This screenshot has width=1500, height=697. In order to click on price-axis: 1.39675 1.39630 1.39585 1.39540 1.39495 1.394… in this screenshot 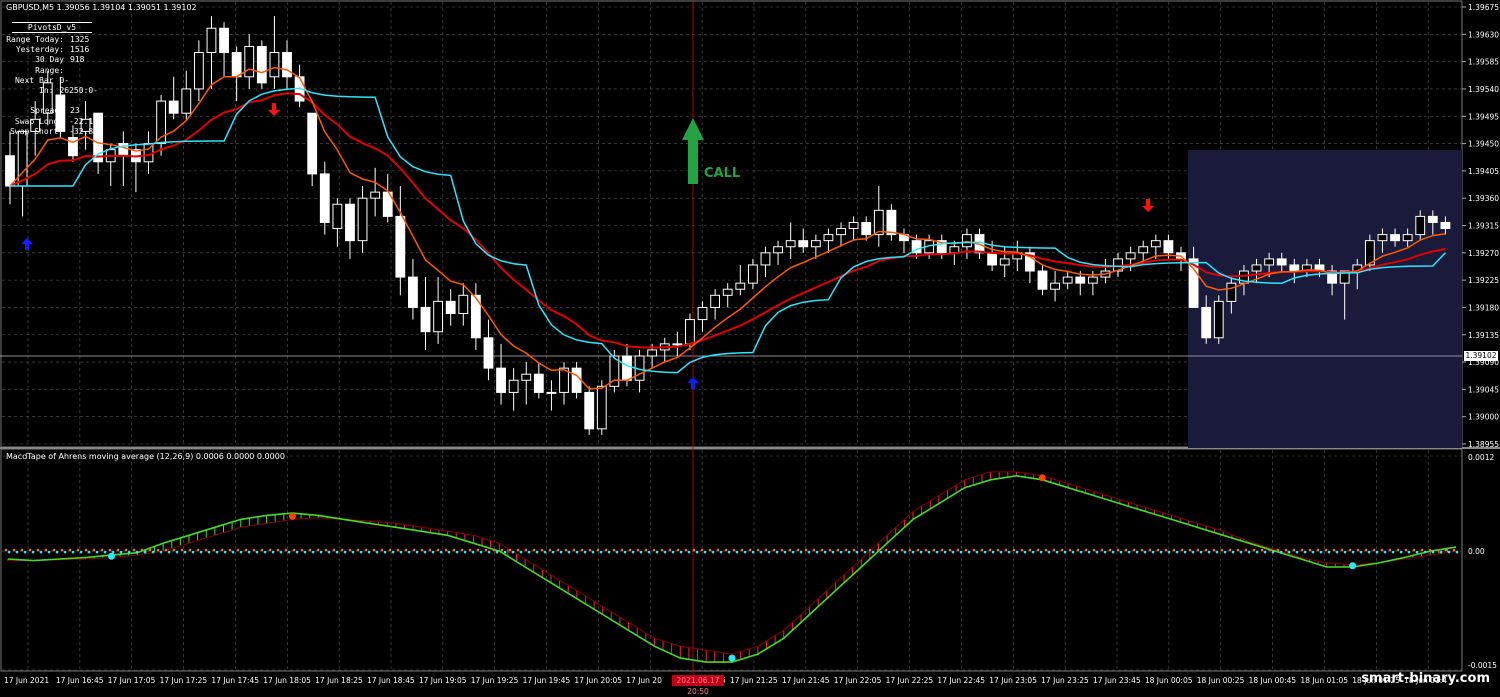, I will do `click(1480, 226)`.